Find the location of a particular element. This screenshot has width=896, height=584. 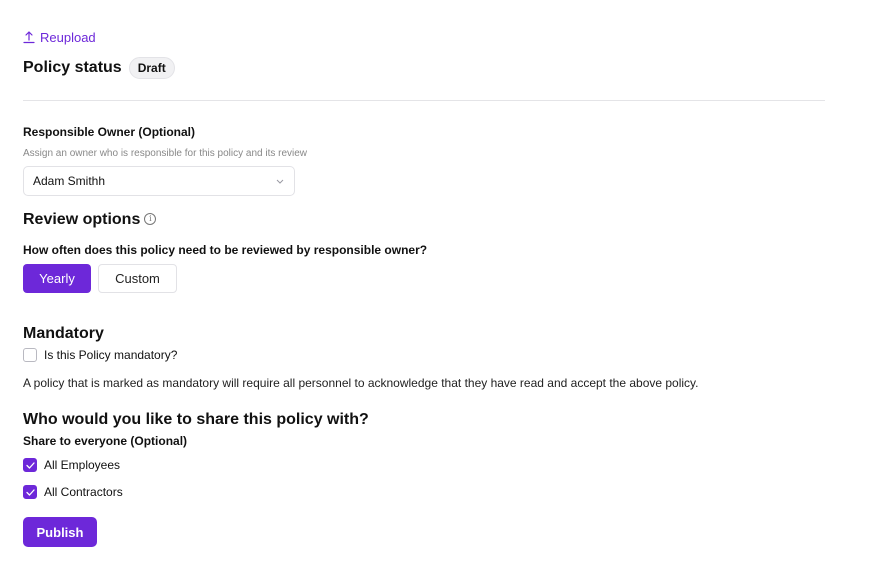

upload-icon is located at coordinates (29, 37).